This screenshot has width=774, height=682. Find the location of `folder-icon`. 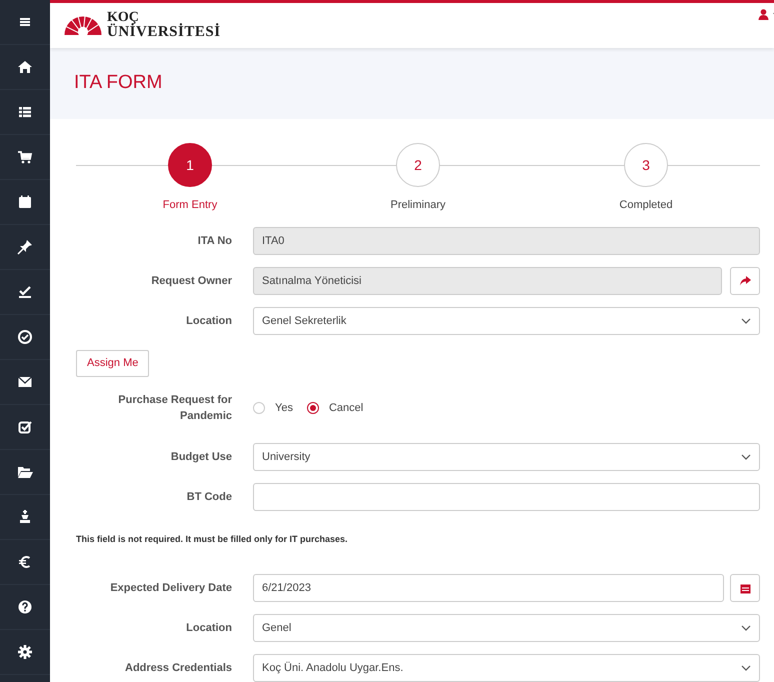

folder-icon is located at coordinates (25, 472).